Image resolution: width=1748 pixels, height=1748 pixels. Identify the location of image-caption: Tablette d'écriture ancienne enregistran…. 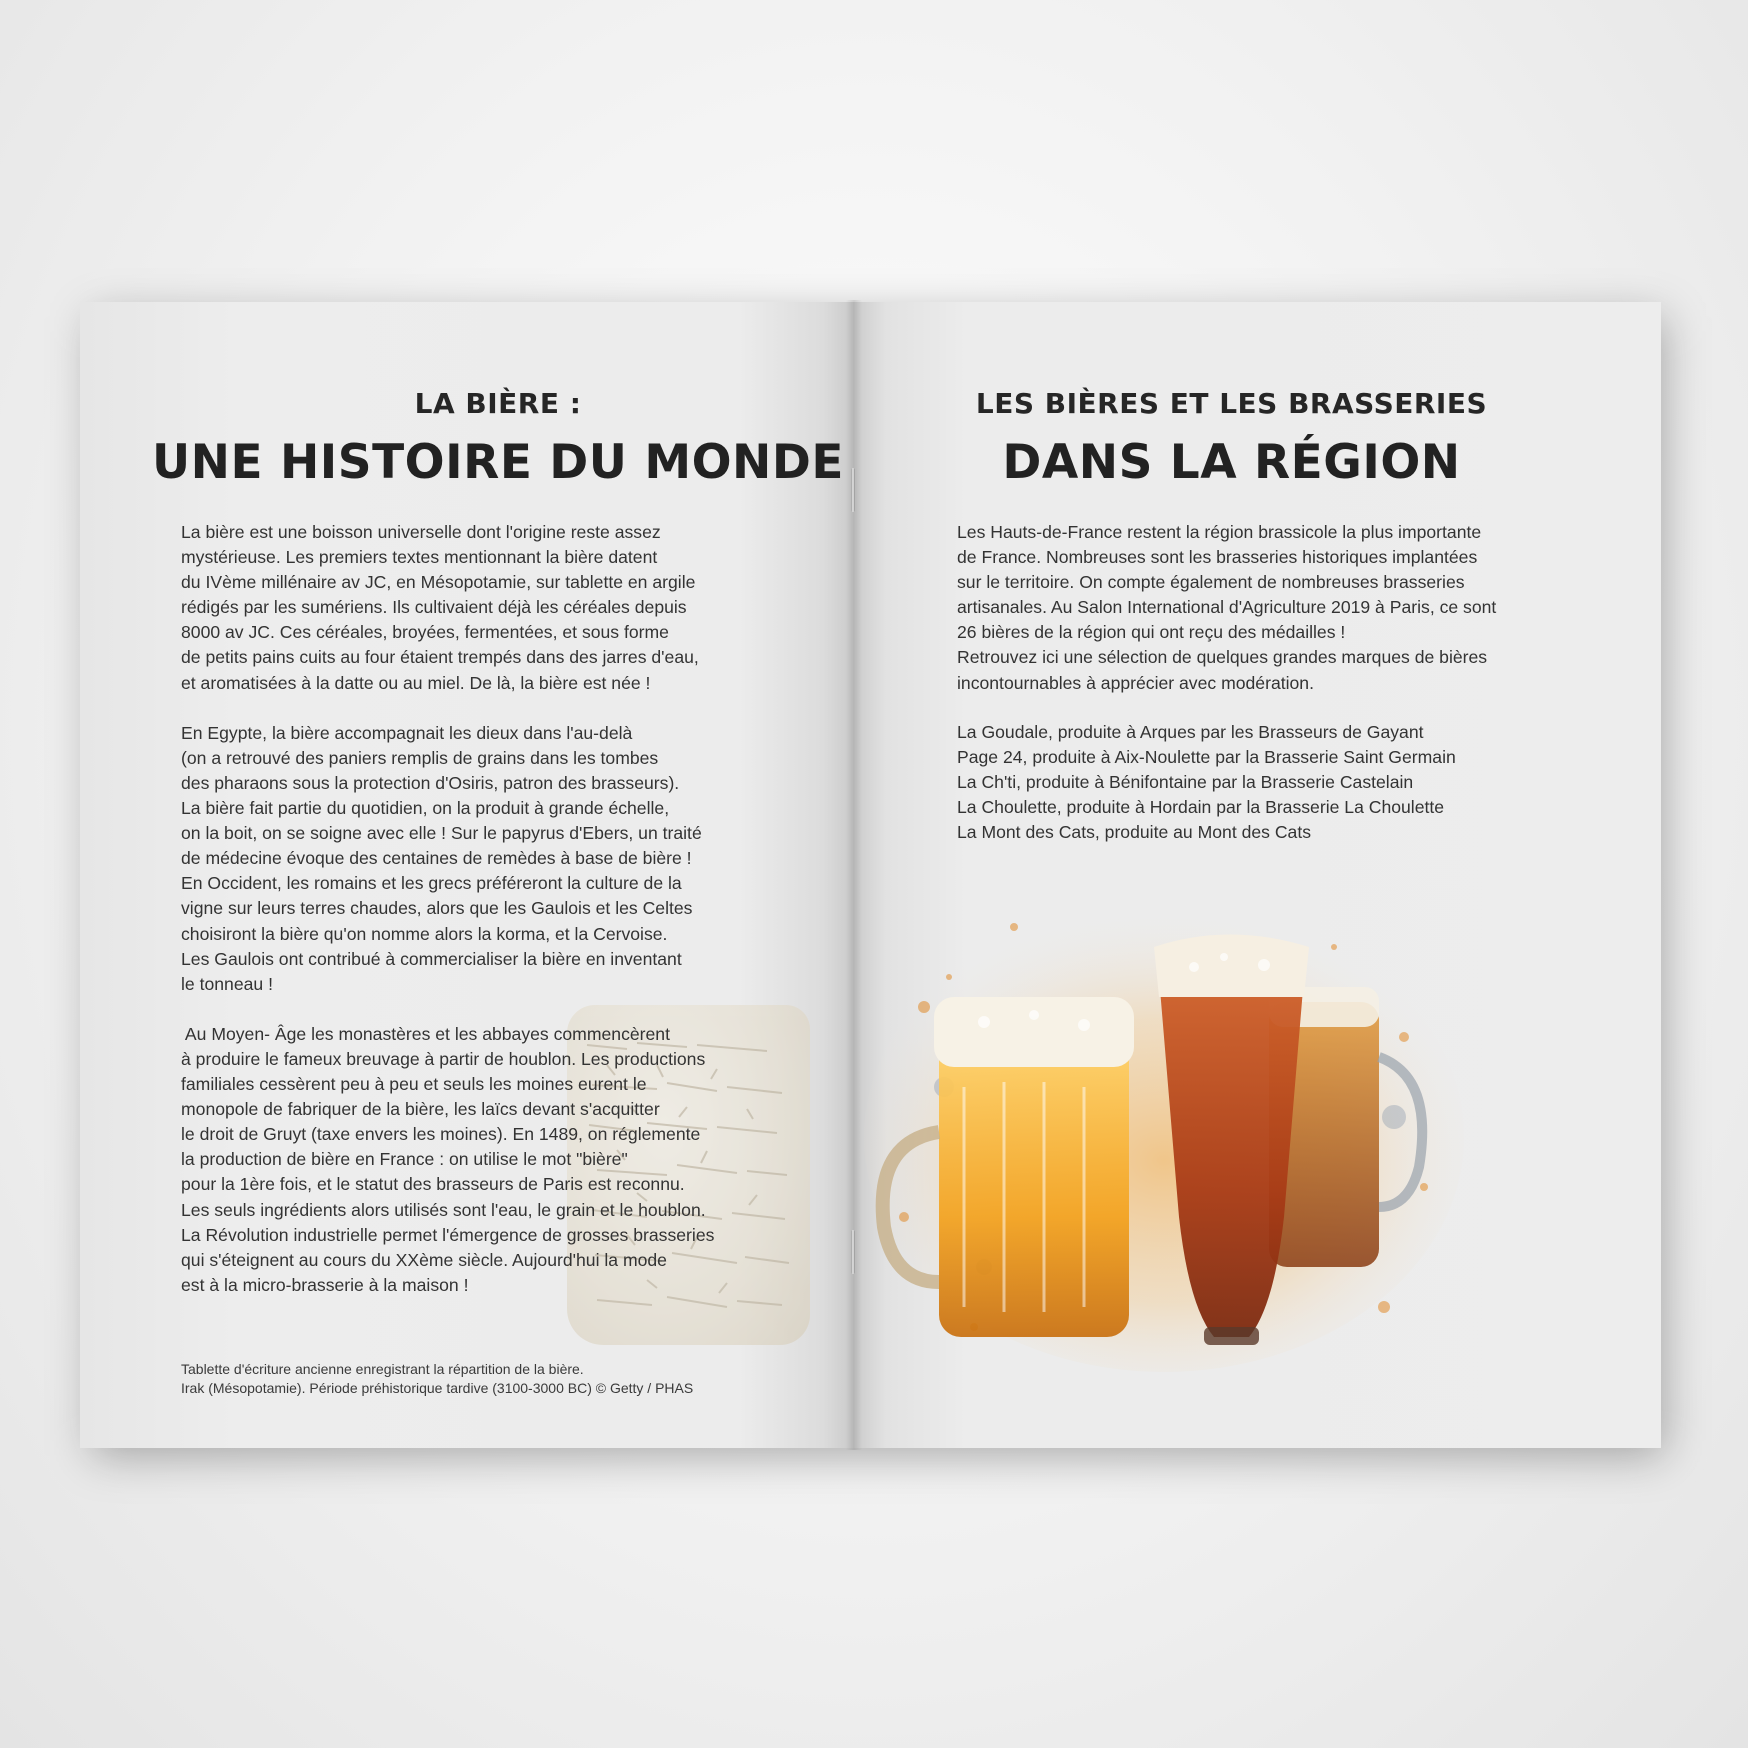
(437, 1378).